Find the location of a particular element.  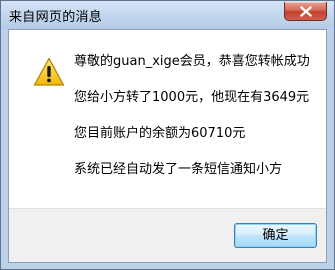

close-button is located at coordinates (305, 11).